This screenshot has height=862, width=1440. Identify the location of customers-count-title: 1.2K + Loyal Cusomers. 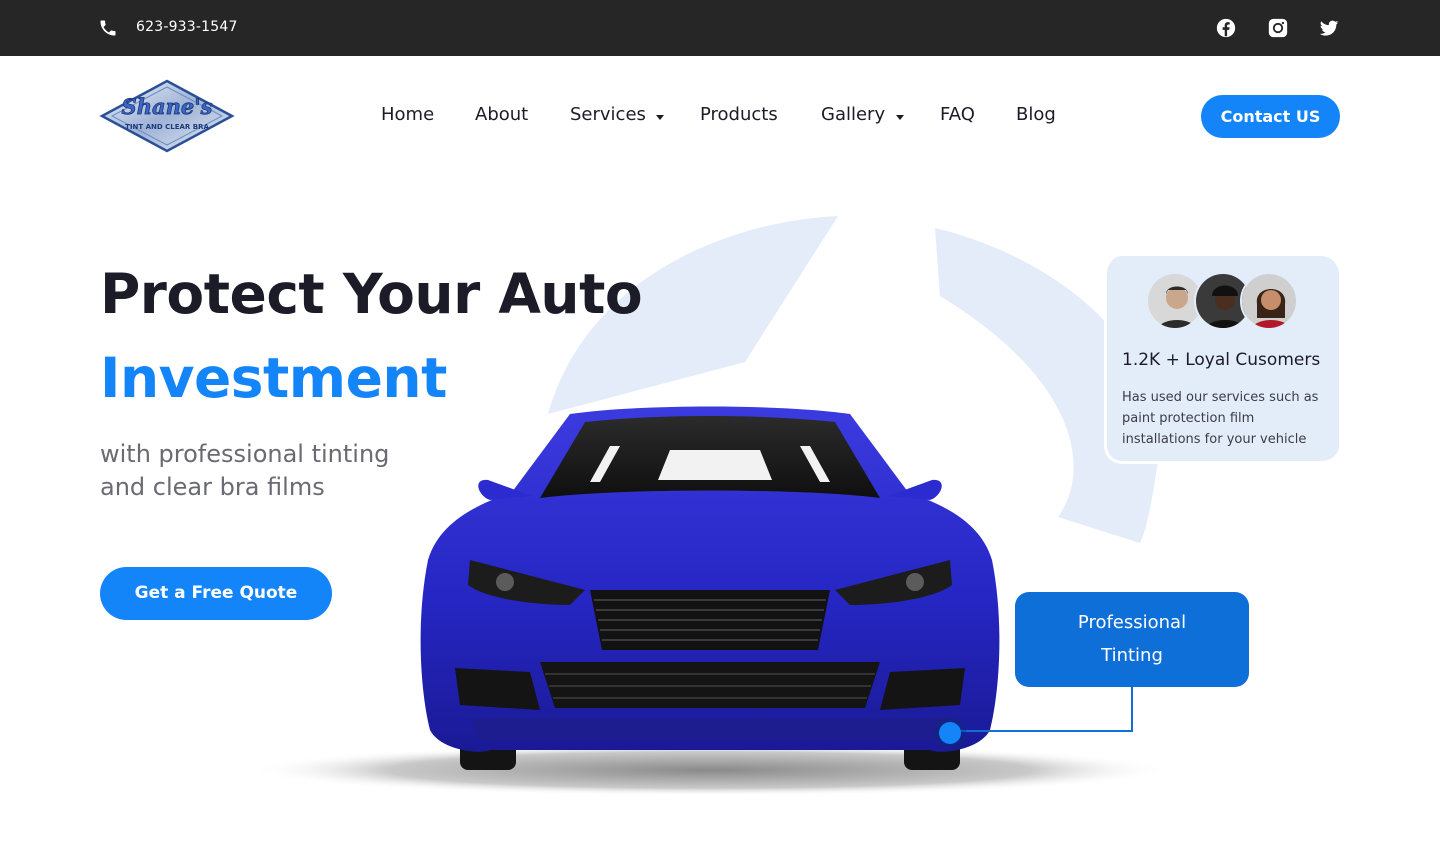
(1221, 360).